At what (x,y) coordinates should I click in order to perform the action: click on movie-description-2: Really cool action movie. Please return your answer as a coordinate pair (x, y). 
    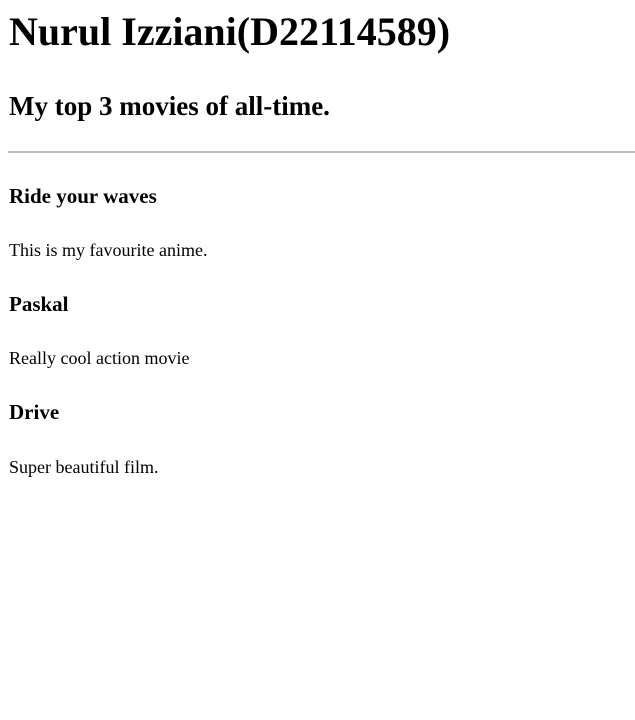
    Looking at the image, I should click on (99, 358).